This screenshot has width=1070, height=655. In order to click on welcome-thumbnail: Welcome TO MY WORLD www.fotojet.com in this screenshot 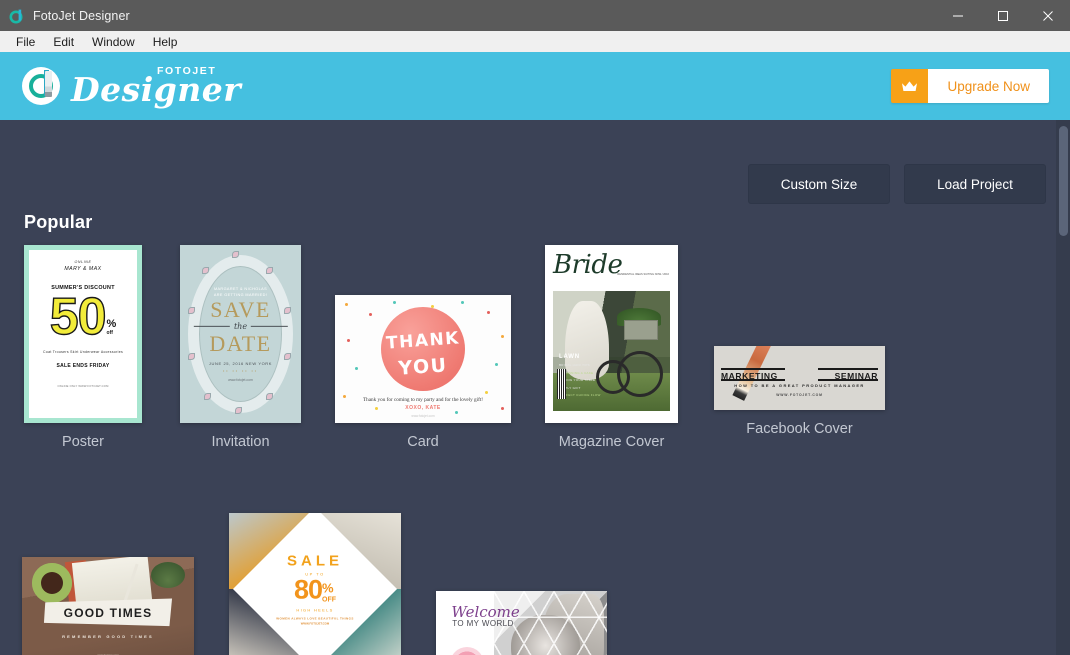, I will do `click(521, 623)`.